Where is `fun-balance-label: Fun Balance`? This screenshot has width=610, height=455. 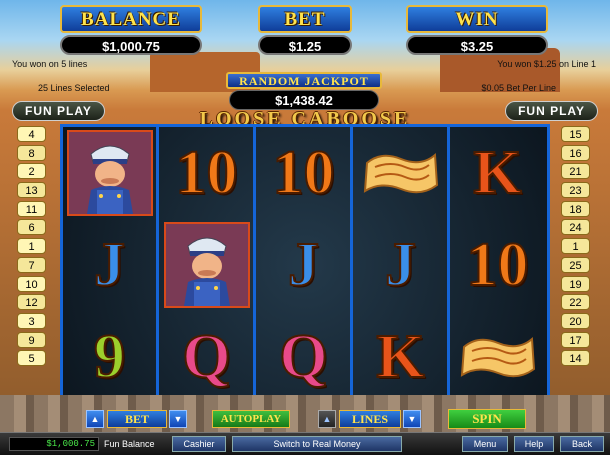 fun-balance-label: Fun Balance is located at coordinates (129, 444).